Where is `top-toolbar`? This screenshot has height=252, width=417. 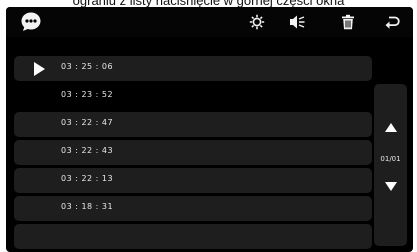 top-toolbar is located at coordinates (209, 22).